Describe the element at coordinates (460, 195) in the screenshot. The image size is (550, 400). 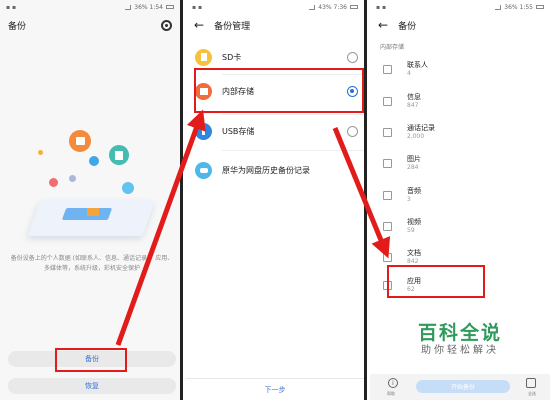
I see `list-item-audio: 音频 3` at that location.